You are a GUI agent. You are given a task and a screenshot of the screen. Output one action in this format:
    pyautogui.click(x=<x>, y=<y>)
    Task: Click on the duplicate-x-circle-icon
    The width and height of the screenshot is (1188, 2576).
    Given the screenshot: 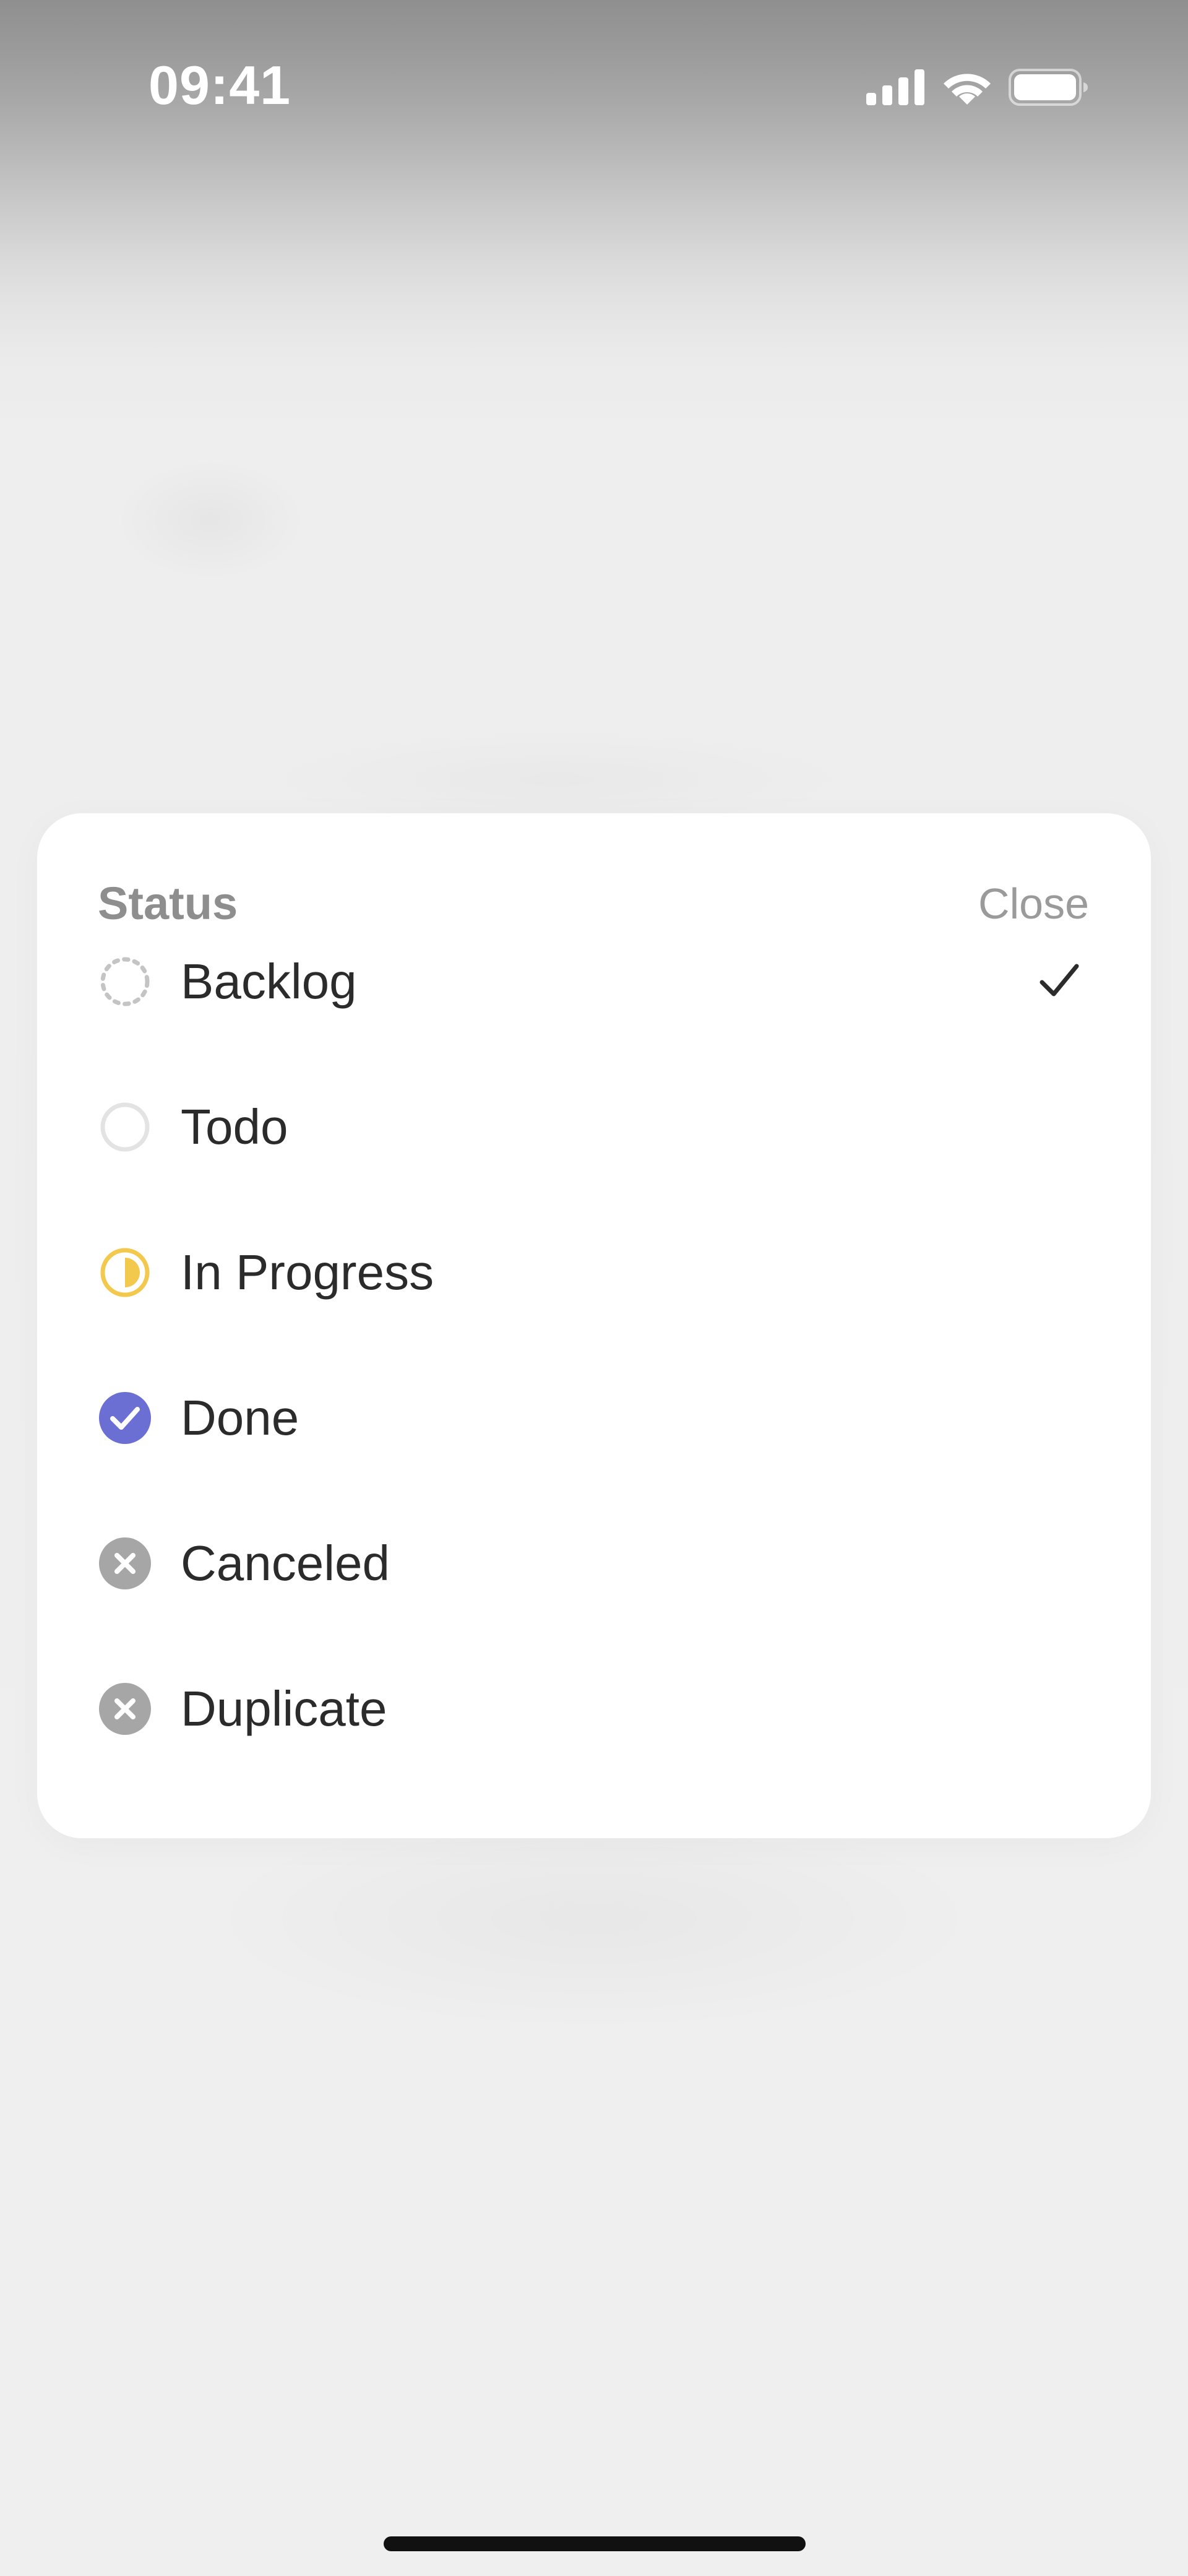 What is the action you would take?
    pyautogui.click(x=125, y=1709)
    